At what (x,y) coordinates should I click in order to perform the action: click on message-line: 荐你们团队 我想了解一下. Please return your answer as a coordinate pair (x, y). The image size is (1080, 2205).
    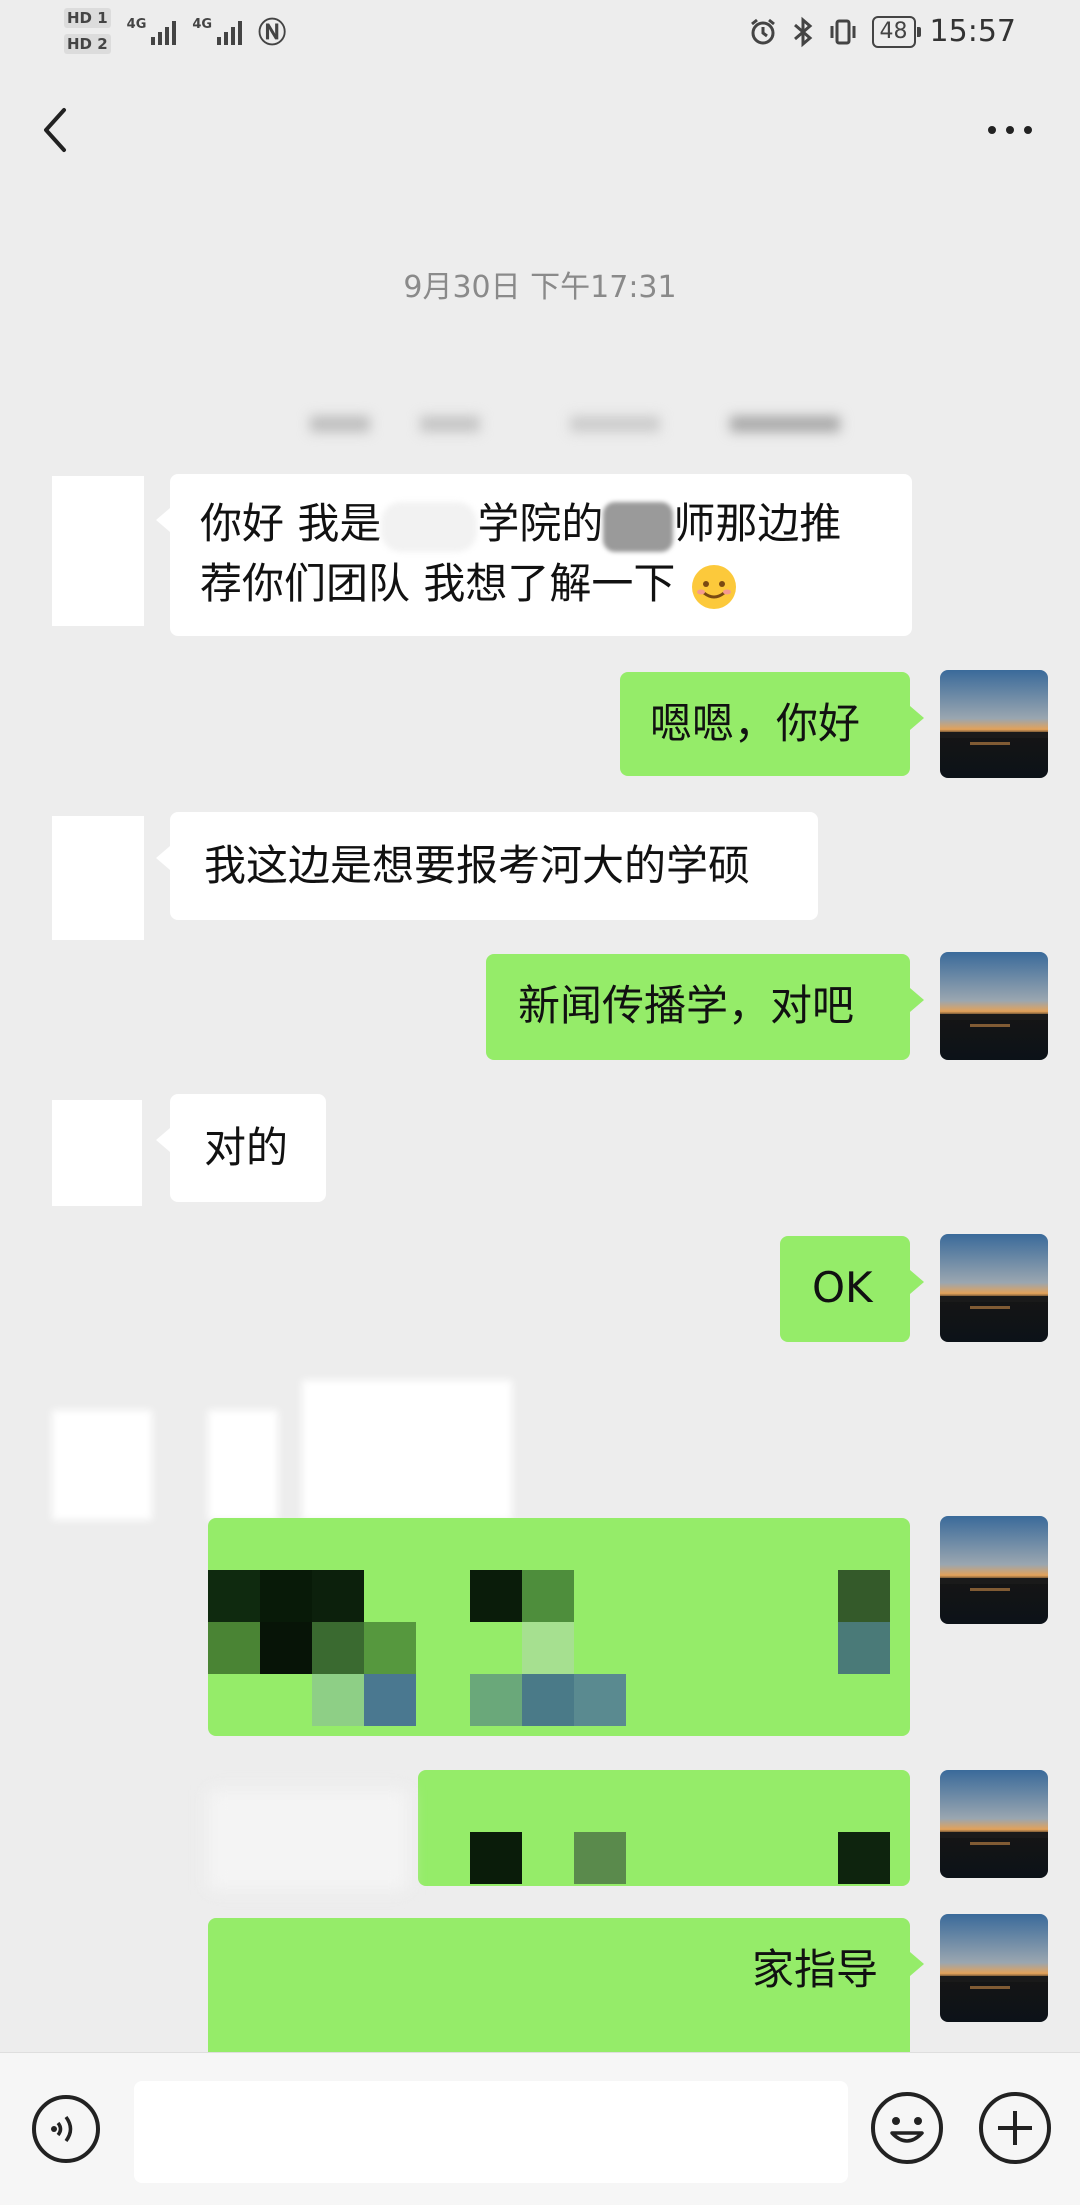
    Looking at the image, I should click on (541, 584).